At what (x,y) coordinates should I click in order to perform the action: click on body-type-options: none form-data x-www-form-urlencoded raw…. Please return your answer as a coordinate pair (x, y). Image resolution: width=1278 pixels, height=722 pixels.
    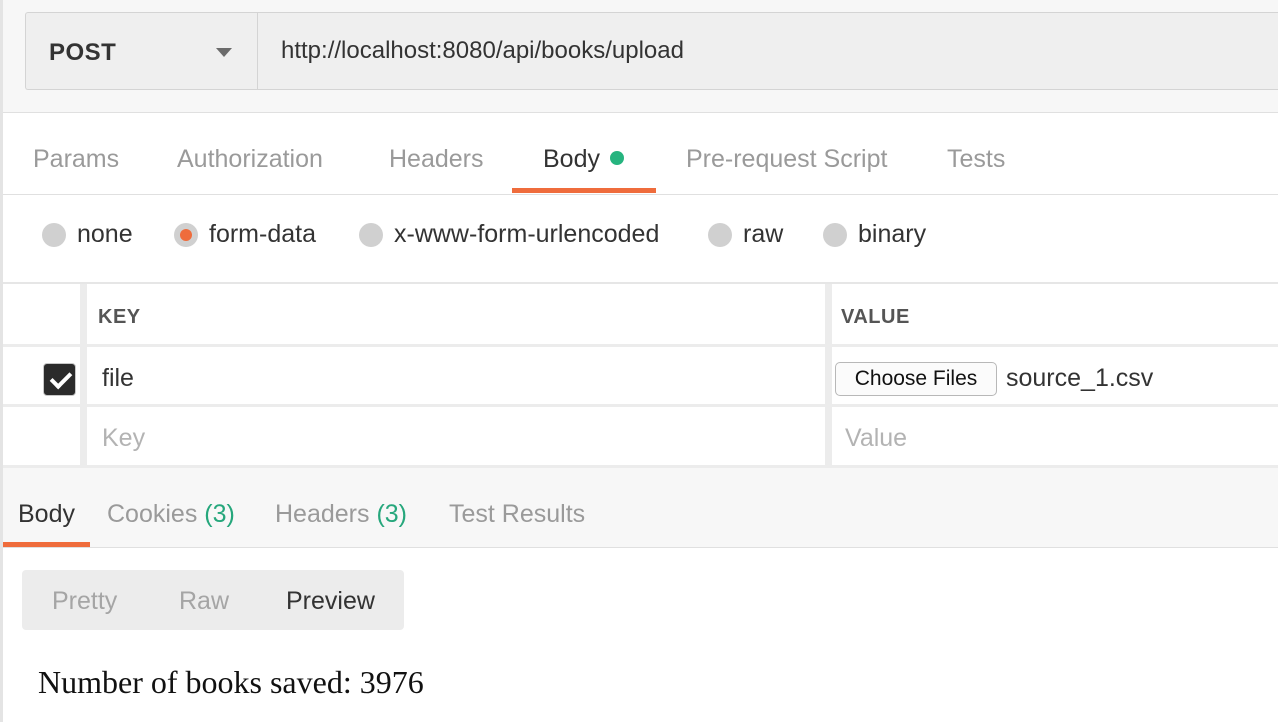
    Looking at the image, I should click on (640, 239).